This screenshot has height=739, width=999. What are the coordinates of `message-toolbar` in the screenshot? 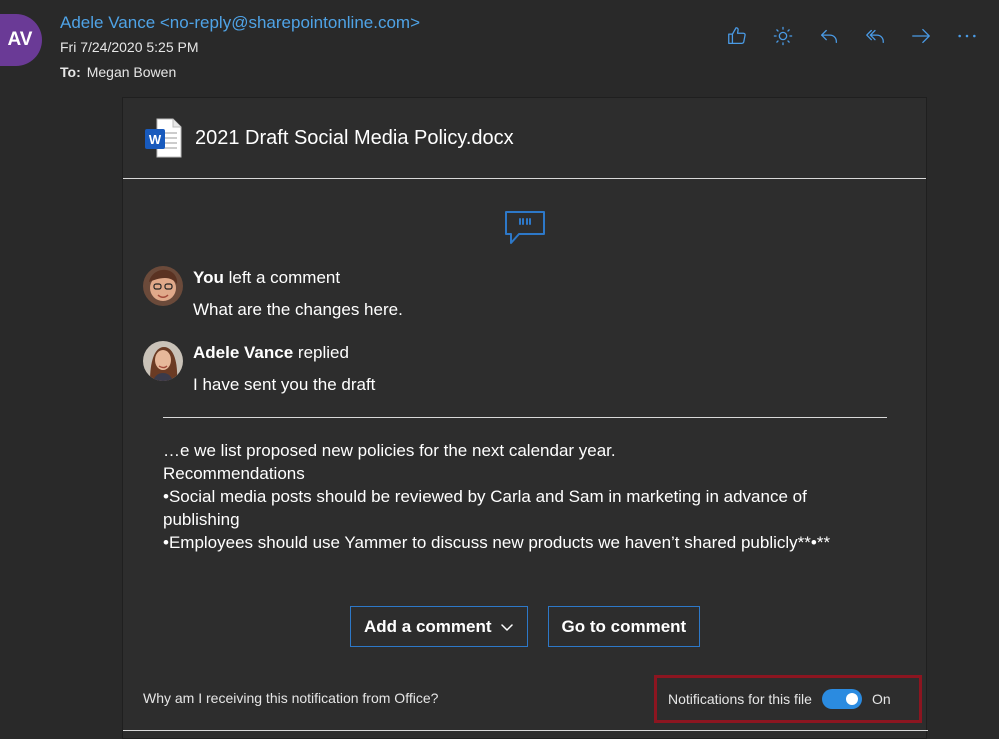 It's located at (852, 36).